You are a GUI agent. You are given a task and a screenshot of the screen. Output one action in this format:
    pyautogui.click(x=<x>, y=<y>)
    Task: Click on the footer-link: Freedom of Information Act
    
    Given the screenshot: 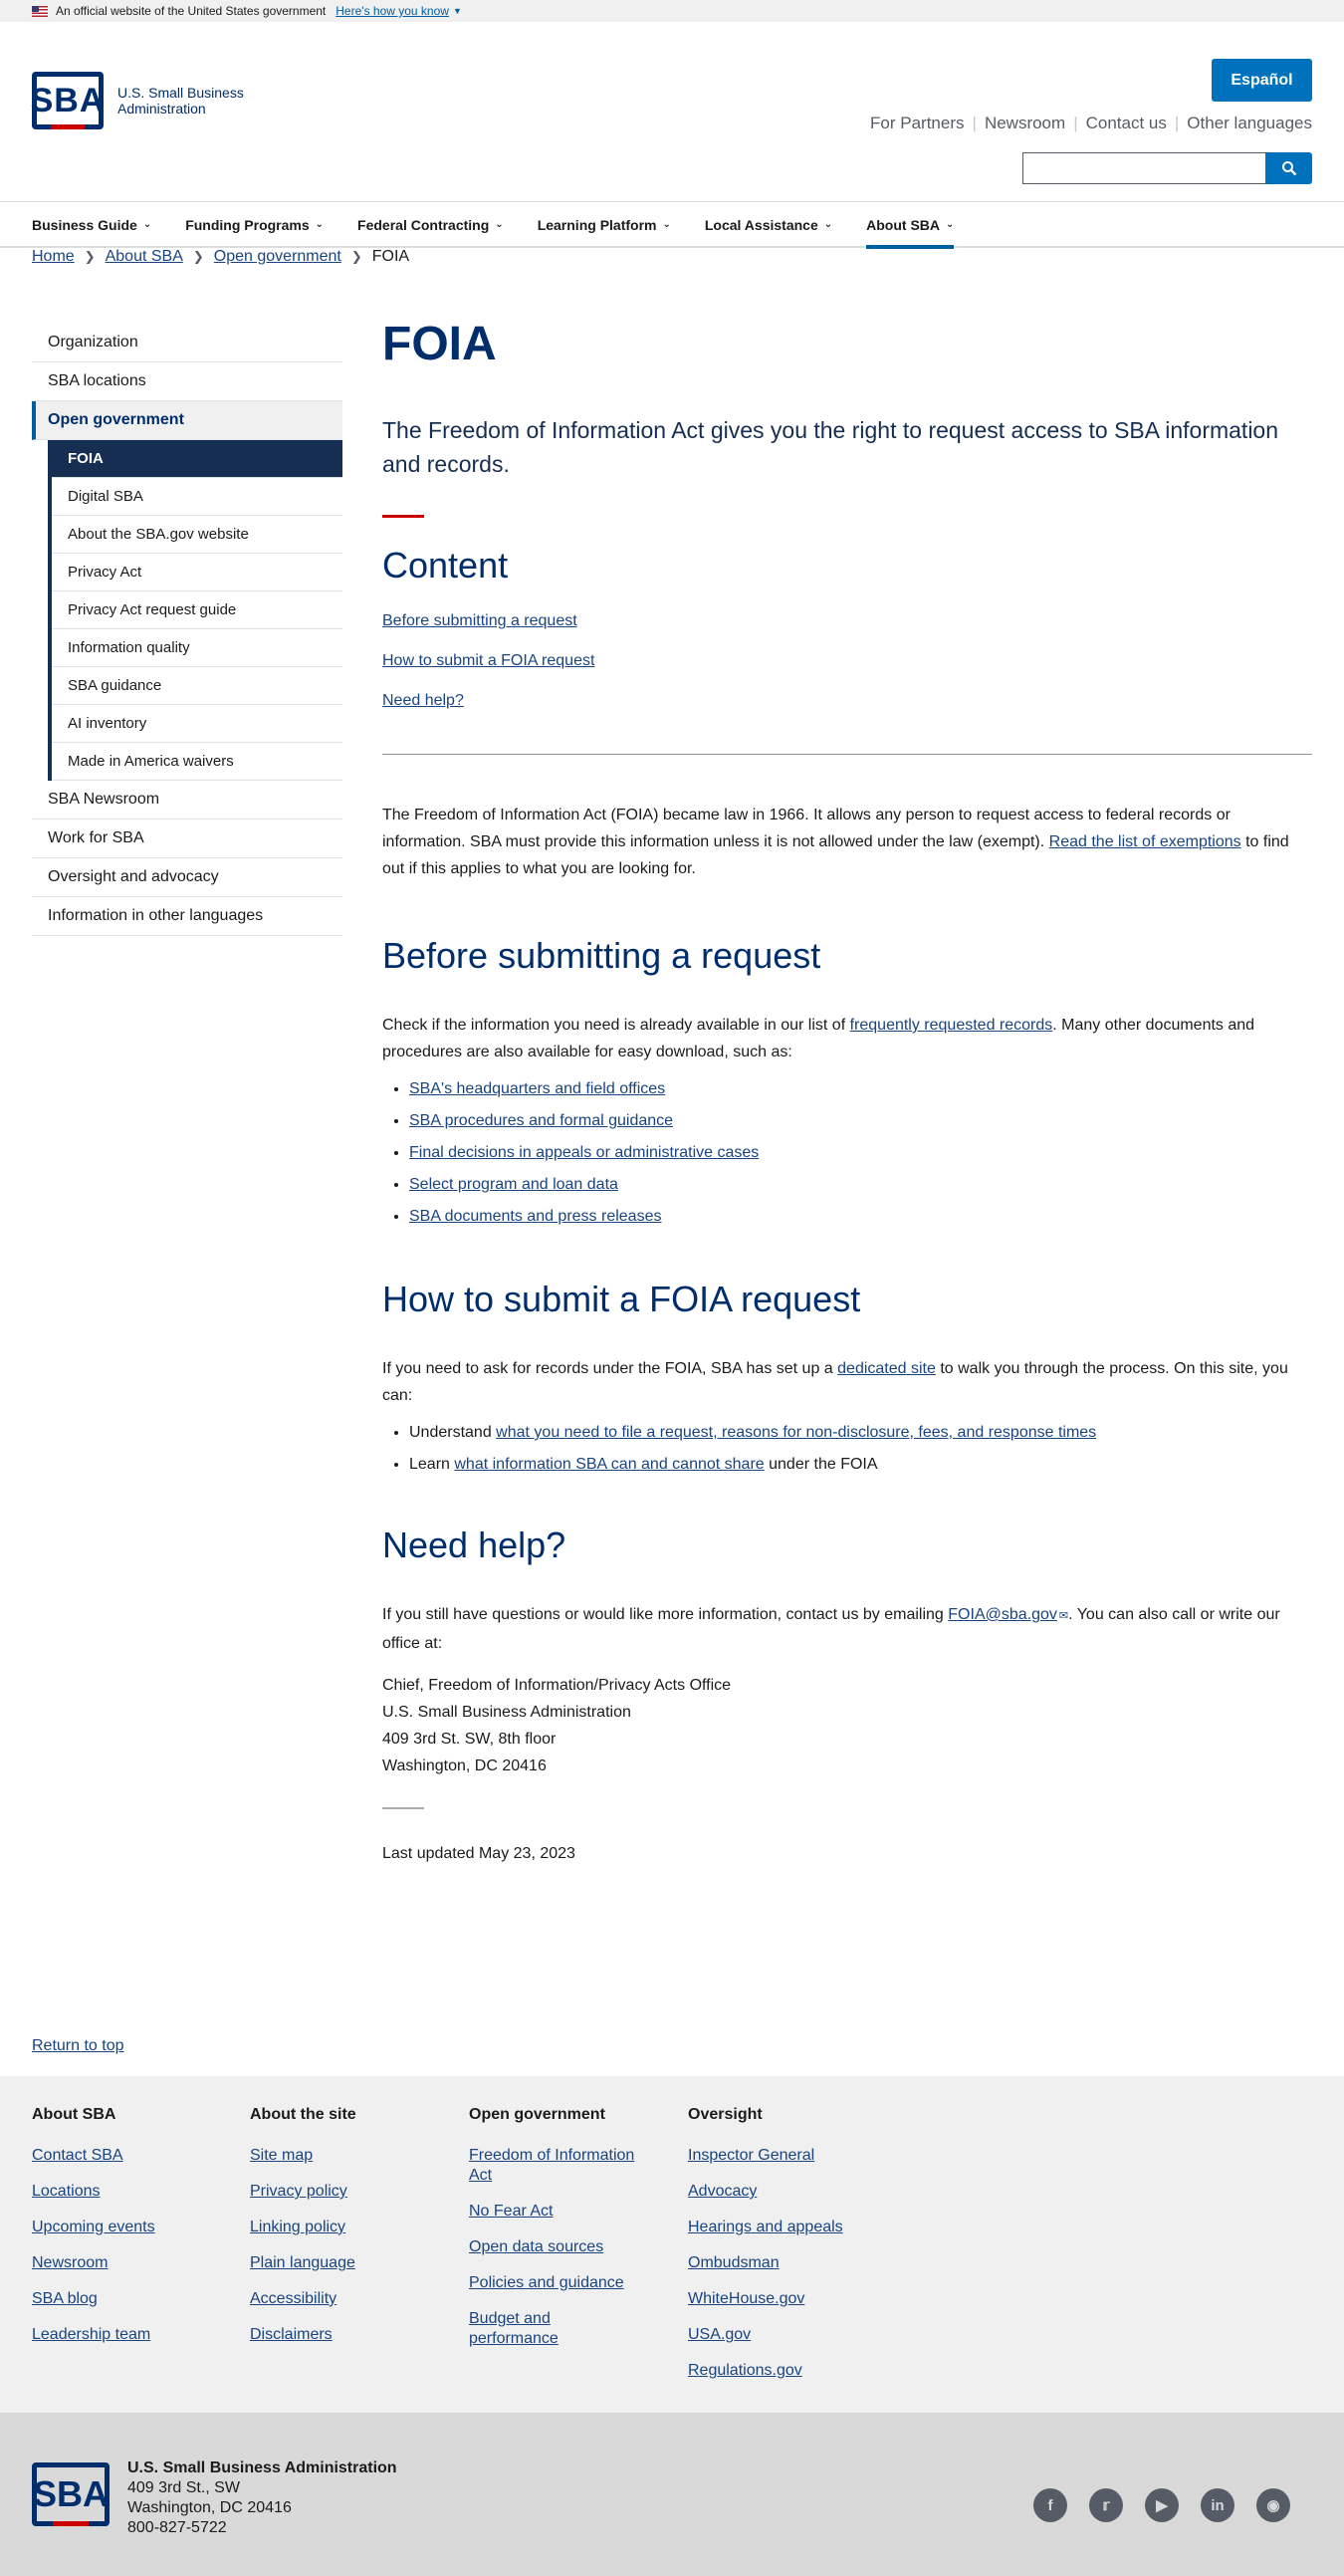 What is the action you would take?
    pyautogui.click(x=563, y=2166)
    